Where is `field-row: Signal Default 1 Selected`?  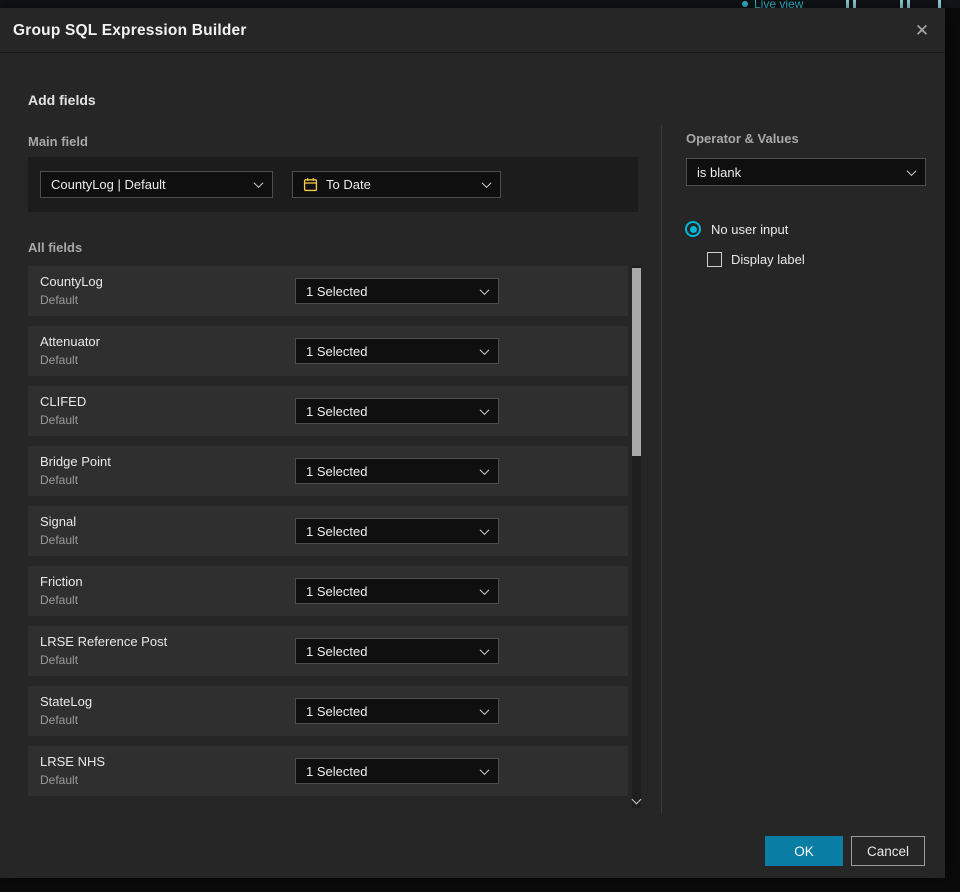
field-row: Signal Default 1 Selected is located at coordinates (328, 531).